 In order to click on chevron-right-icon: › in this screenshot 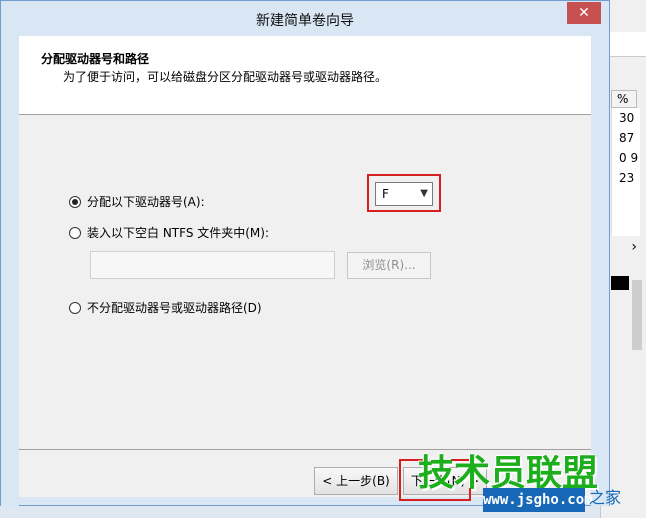, I will do `click(634, 247)`.